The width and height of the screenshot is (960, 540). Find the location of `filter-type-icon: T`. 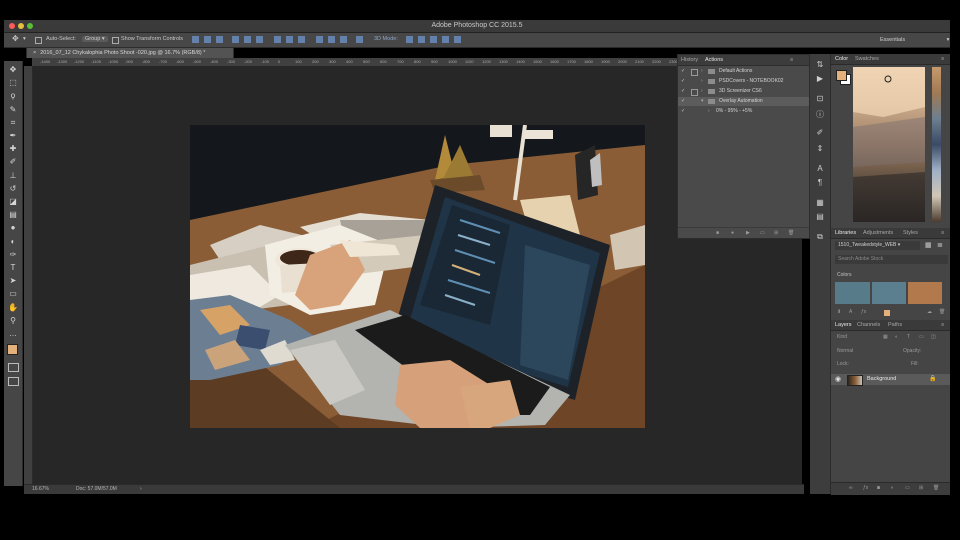

filter-type-icon: T is located at coordinates (908, 337).